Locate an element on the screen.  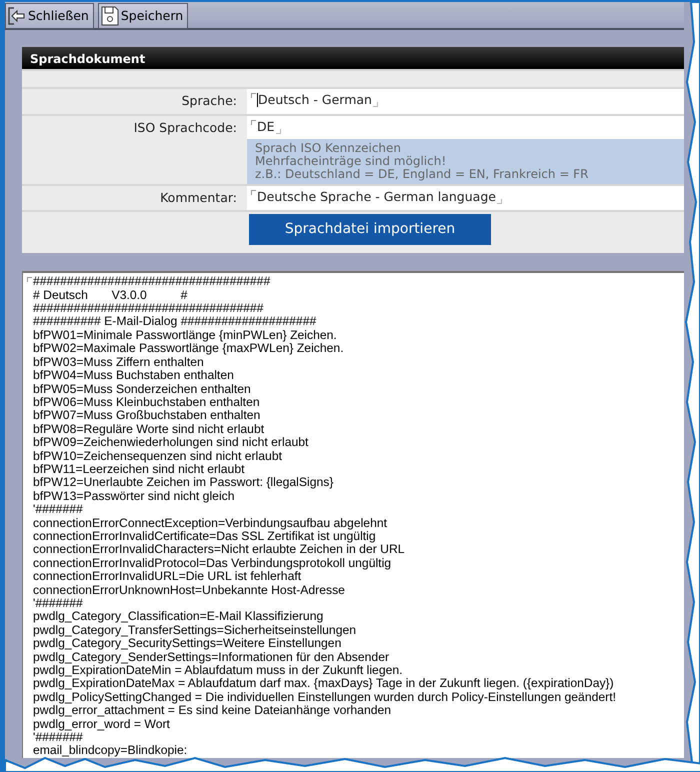
input-field: Deutsche Sprache - German language is located at coordinates (465, 198).